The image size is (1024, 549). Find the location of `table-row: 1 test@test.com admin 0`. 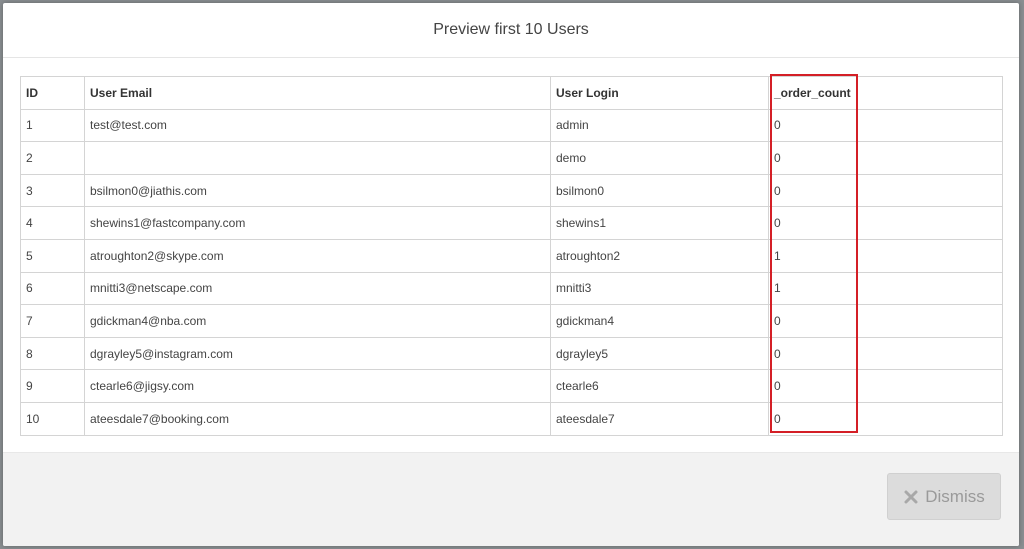

table-row: 1 test@test.com admin 0 is located at coordinates (511, 125).